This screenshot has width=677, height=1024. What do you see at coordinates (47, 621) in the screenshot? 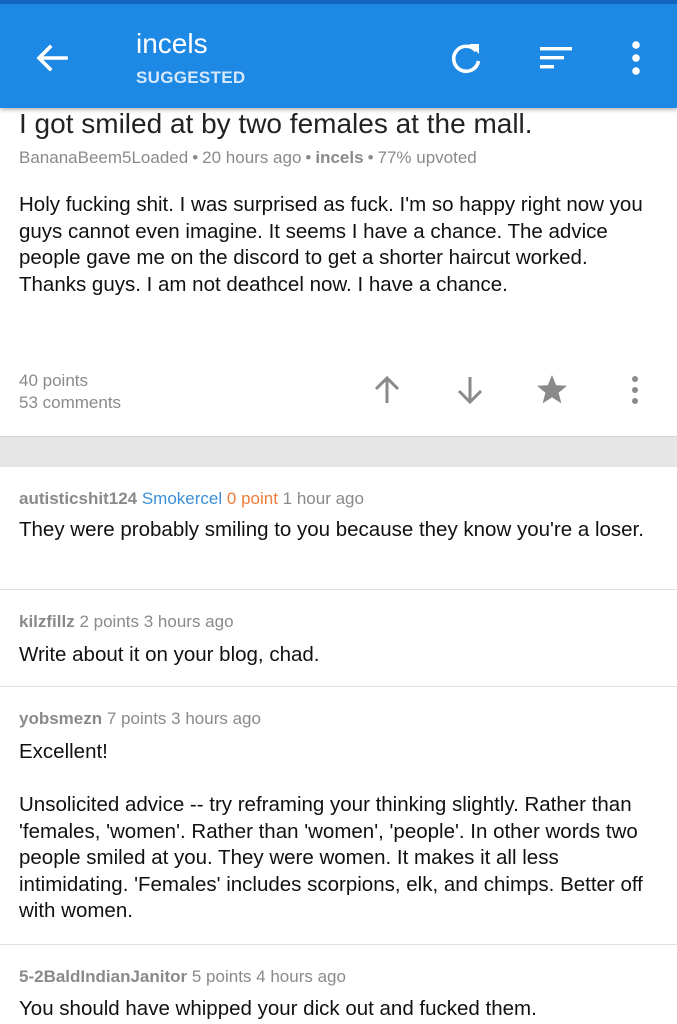
I see `comment-author: kilzfillz` at bounding box center [47, 621].